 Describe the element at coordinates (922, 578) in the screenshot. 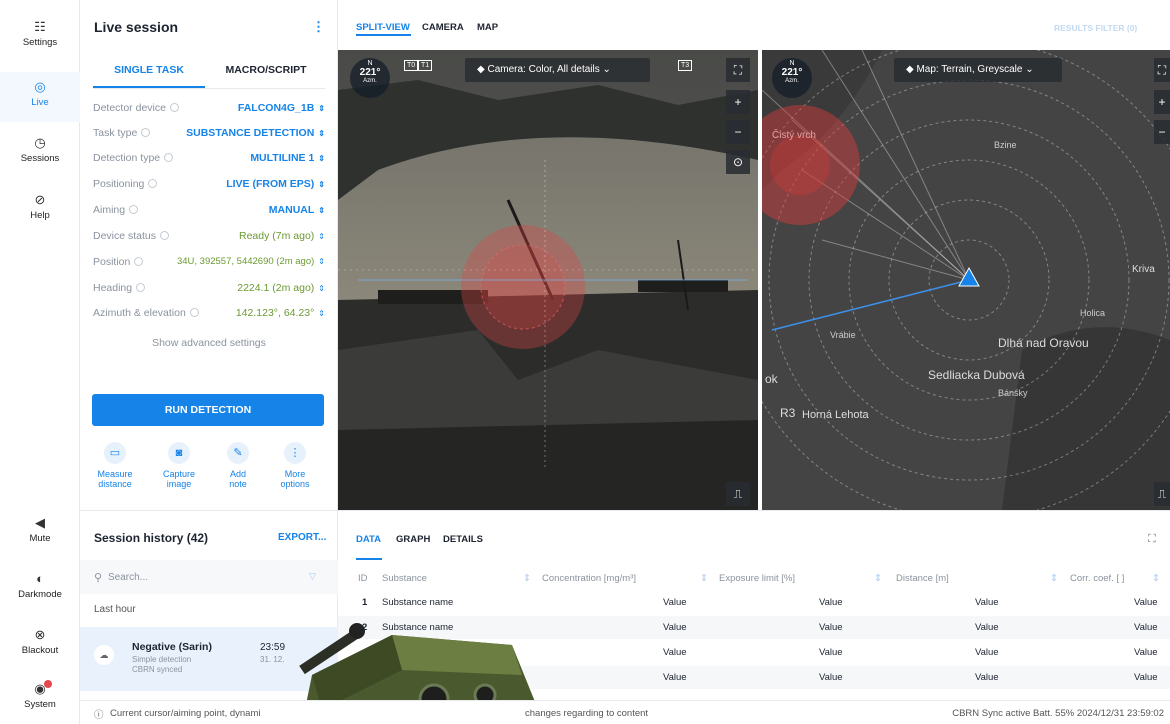

I see `column-header-distance: Distance [m]` at that location.